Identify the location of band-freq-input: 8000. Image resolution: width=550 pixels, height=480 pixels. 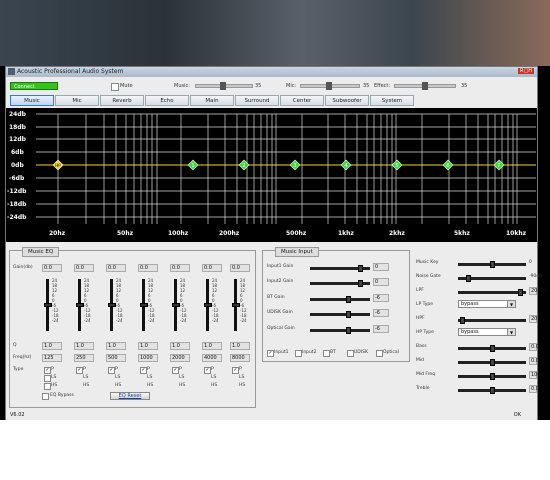
(240, 358).